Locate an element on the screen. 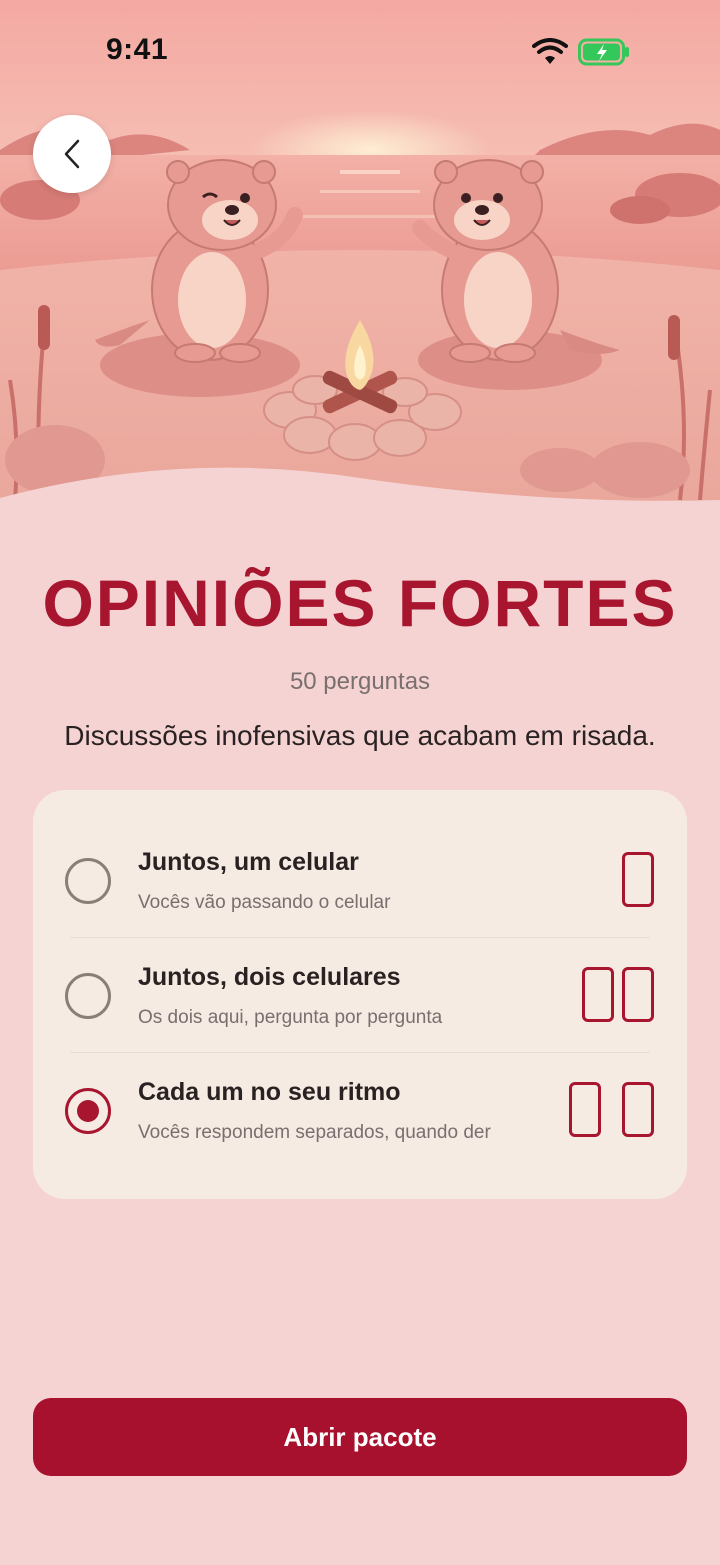 The image size is (720, 1565). single-phone-icon is located at coordinates (638, 879).